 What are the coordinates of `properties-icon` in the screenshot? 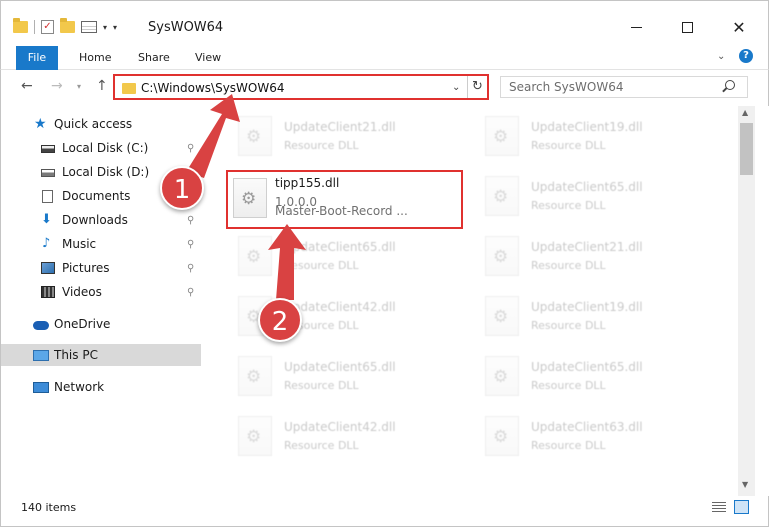 It's located at (89, 27).